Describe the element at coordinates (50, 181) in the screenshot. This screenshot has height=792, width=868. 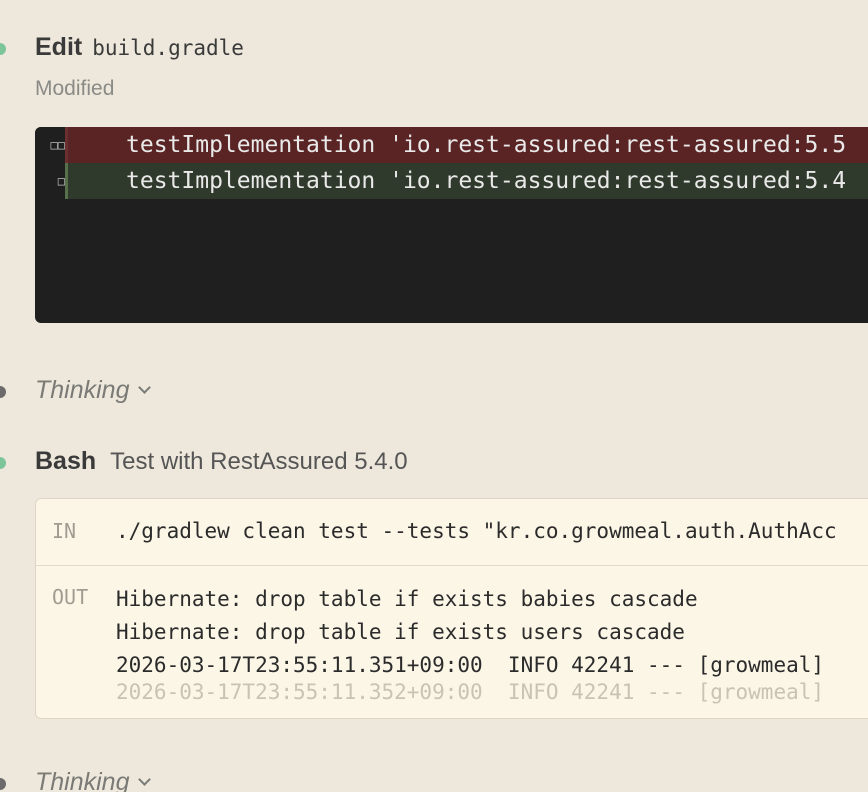
I see `diff-gutter-marker: □` at that location.